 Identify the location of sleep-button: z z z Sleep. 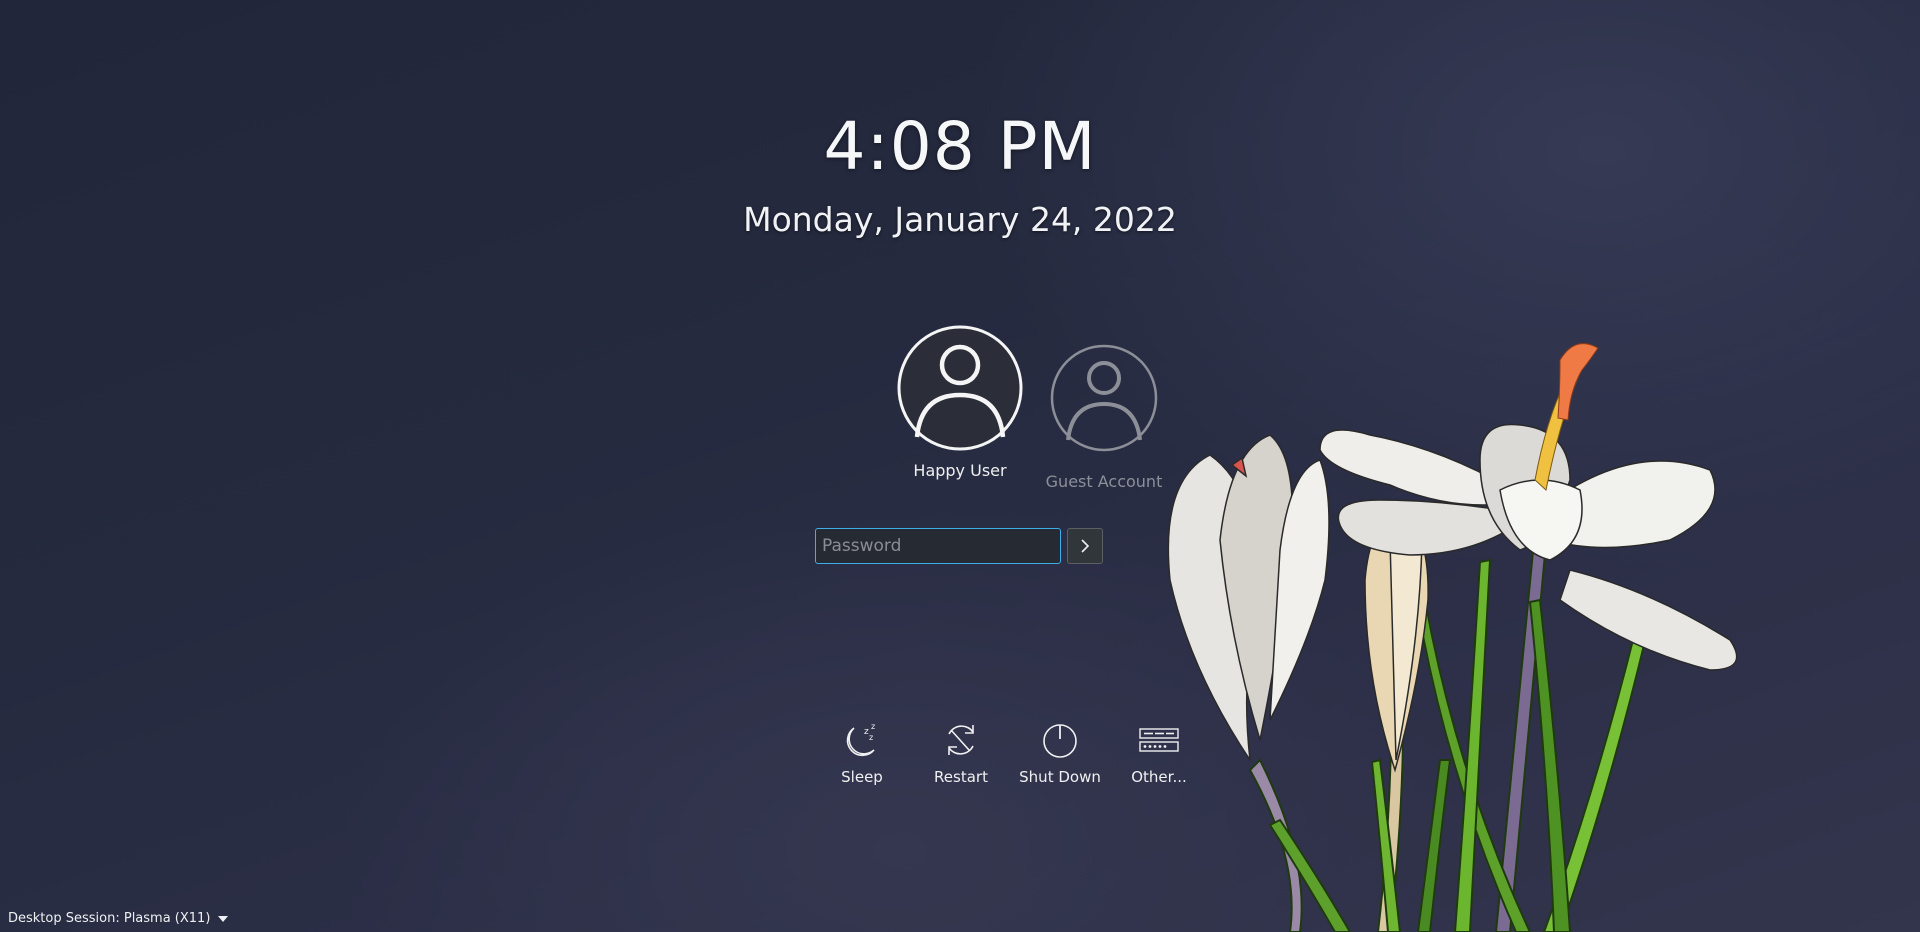
(862, 753).